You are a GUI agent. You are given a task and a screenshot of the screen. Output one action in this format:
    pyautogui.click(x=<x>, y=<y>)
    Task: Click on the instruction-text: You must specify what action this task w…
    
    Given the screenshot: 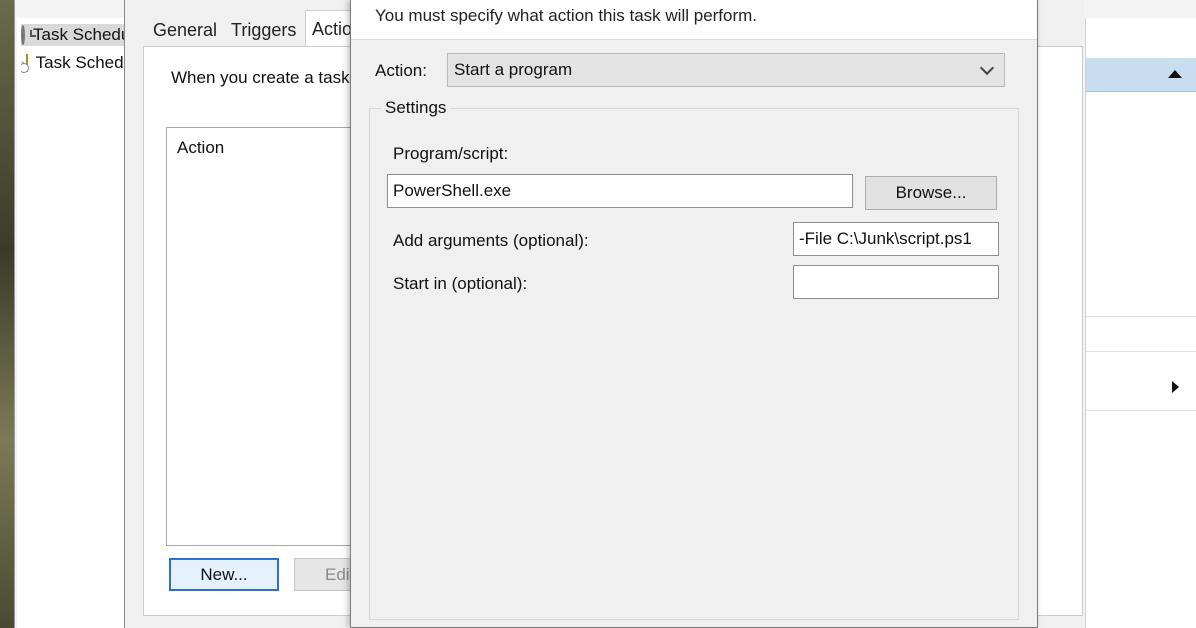 What is the action you would take?
    pyautogui.click(x=566, y=15)
    